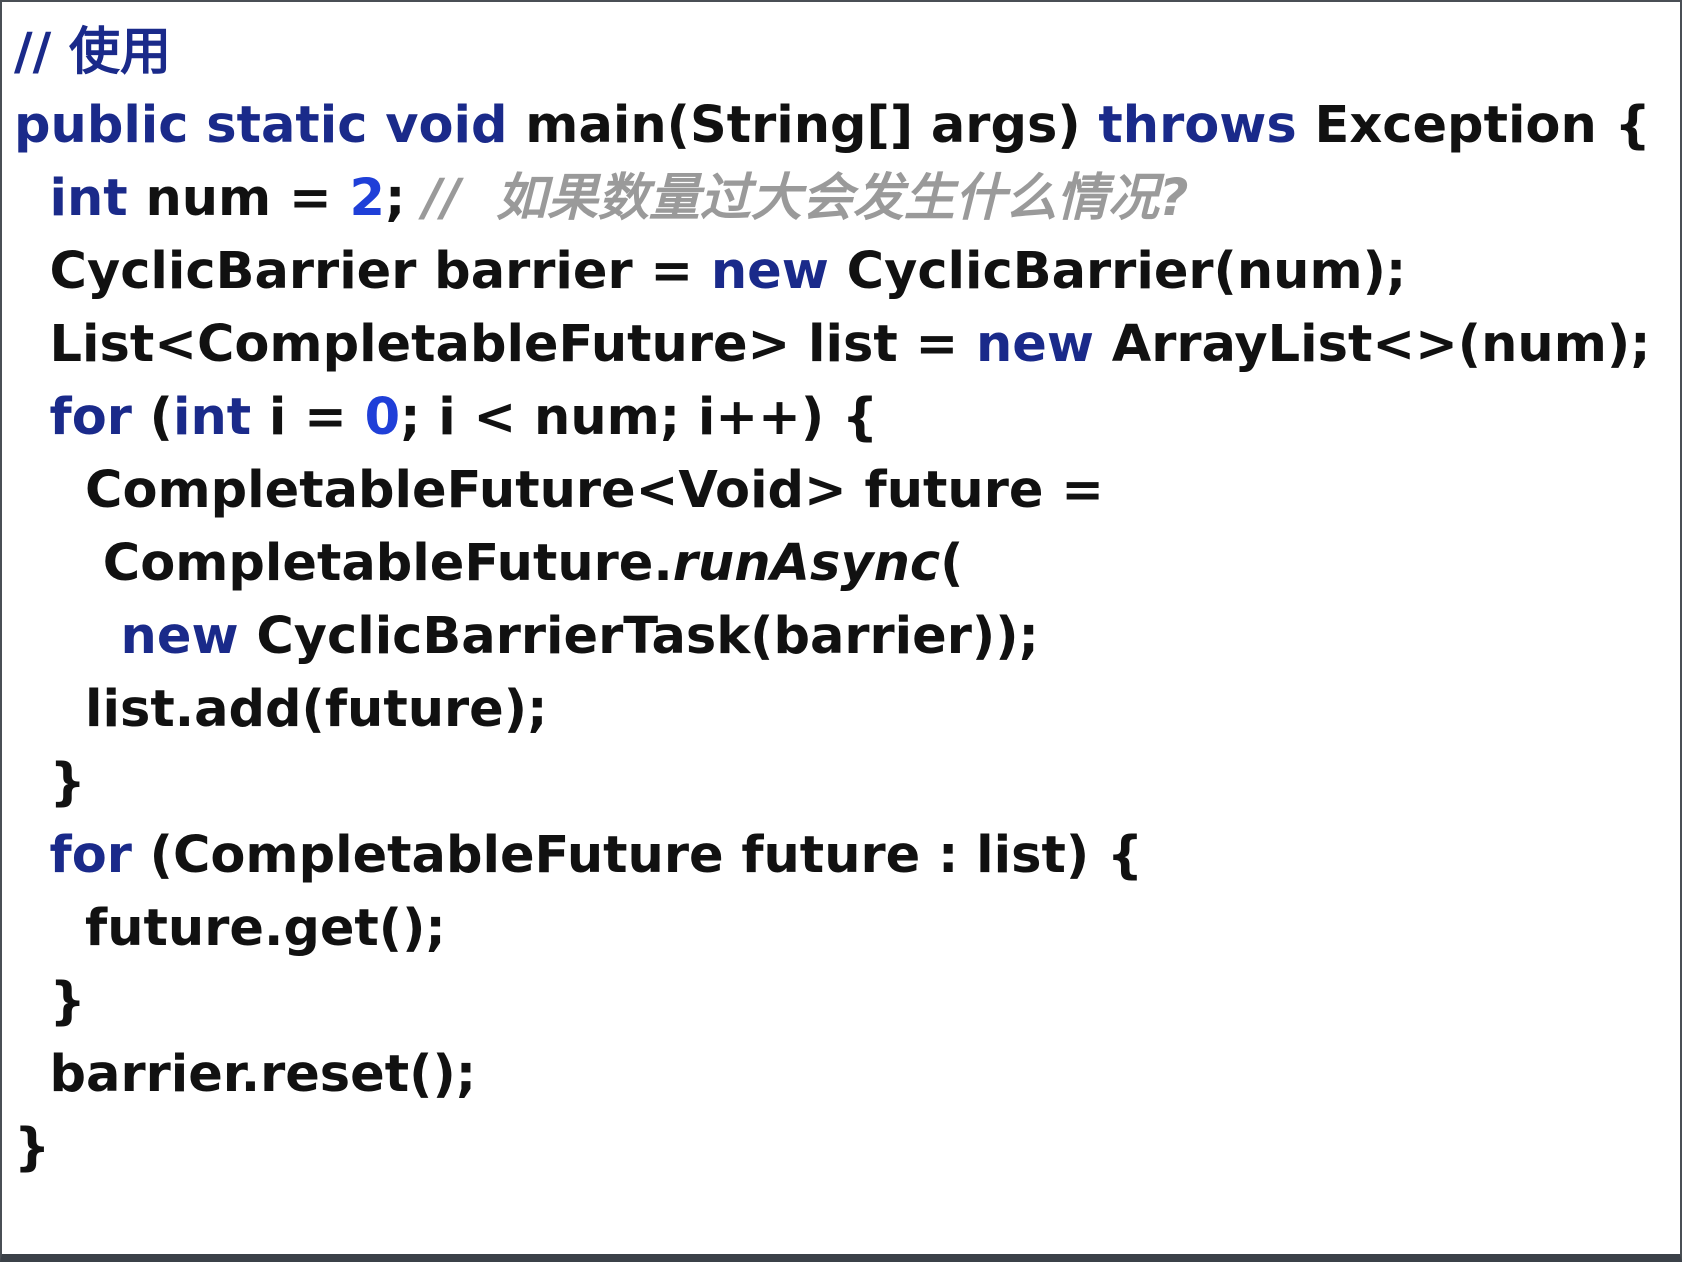  Describe the element at coordinates (1473, 125) in the screenshot. I see `code-text: Exception {` at that location.